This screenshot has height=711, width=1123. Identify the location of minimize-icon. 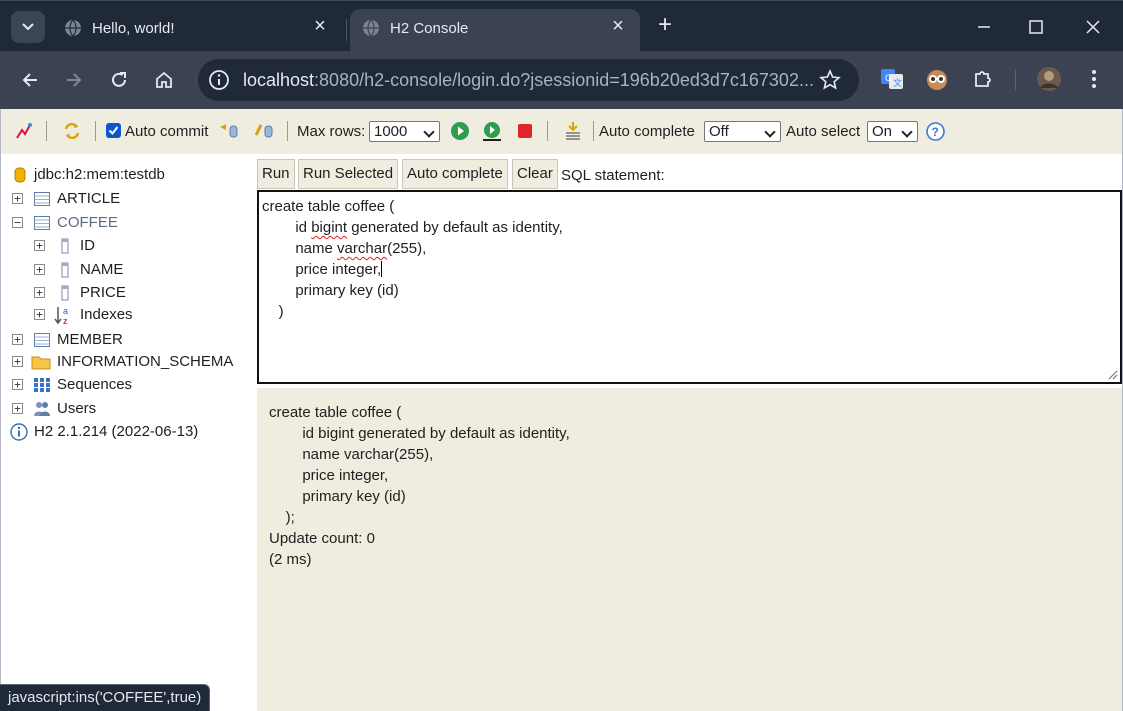
(984, 27).